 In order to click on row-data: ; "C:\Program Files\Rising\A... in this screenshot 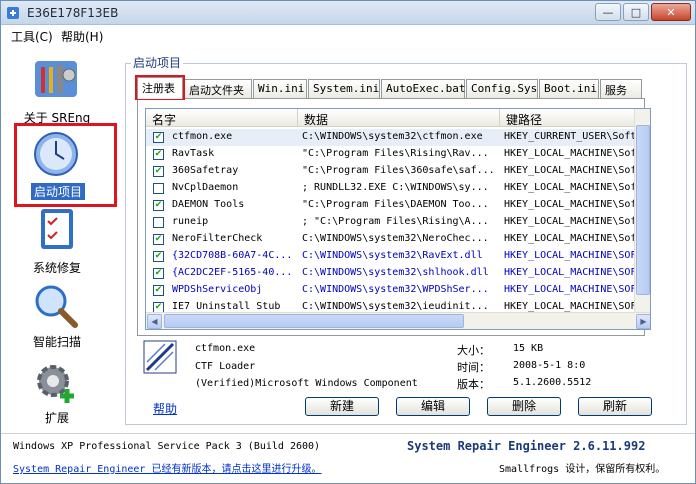, I will do `click(395, 221)`.